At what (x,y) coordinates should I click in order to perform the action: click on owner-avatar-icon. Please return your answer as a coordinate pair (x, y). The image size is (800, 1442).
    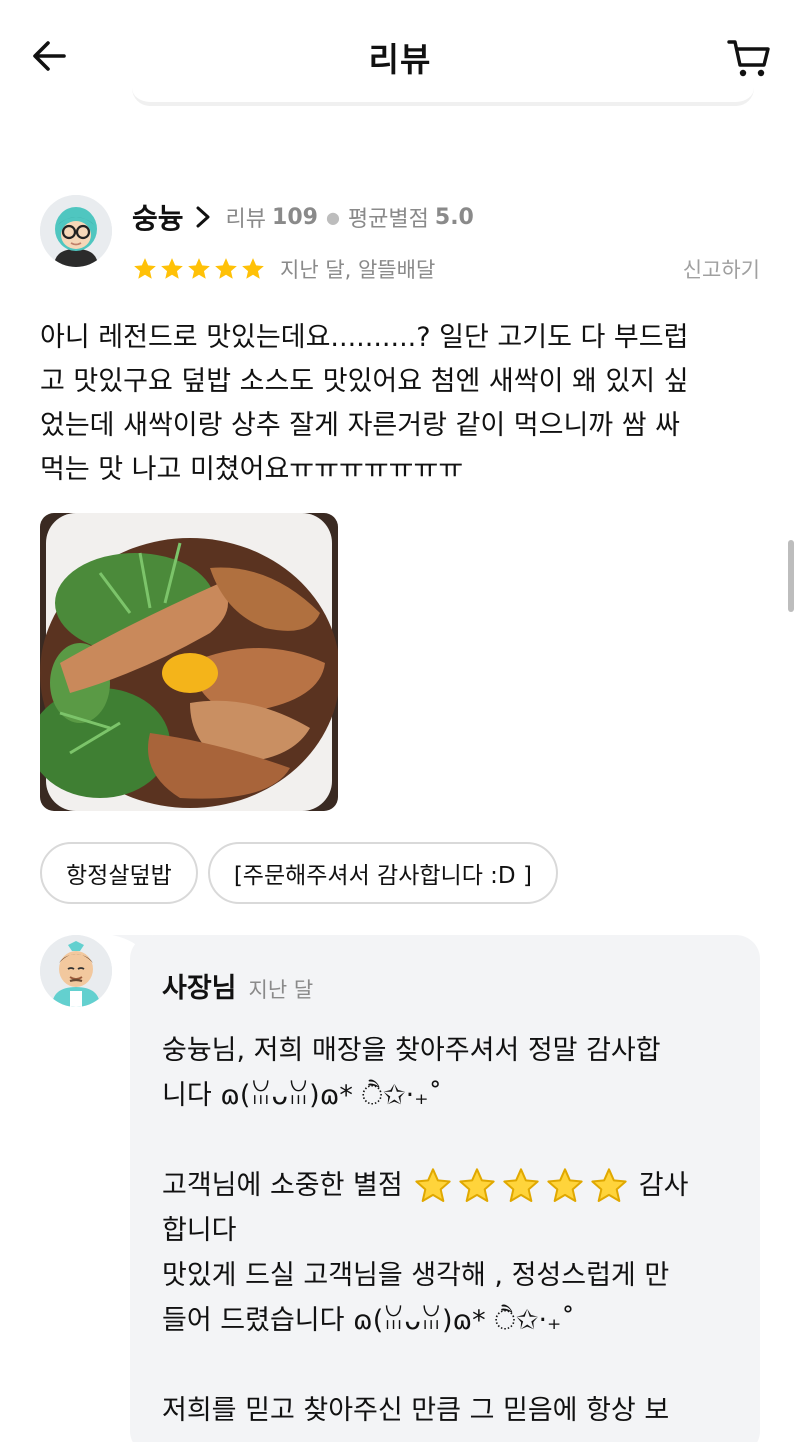
    Looking at the image, I should click on (76, 971).